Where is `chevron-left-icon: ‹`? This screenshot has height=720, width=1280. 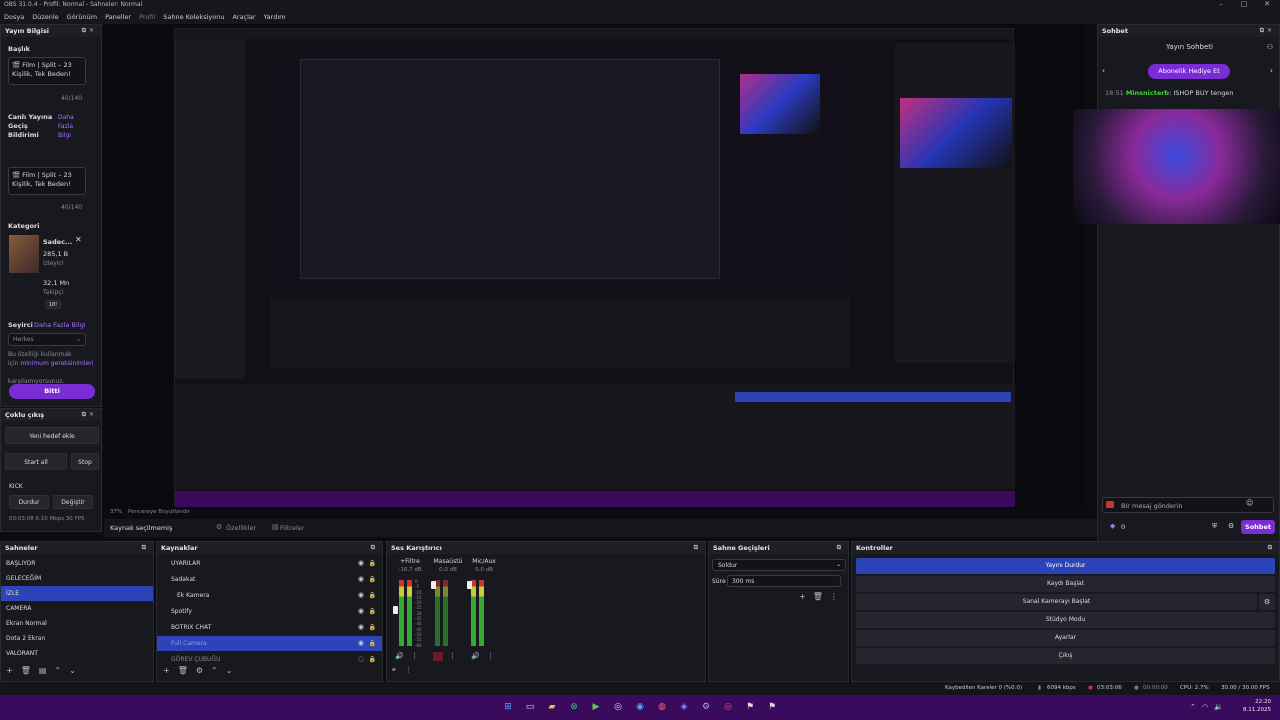 chevron-left-icon: ‹ is located at coordinates (1103, 70).